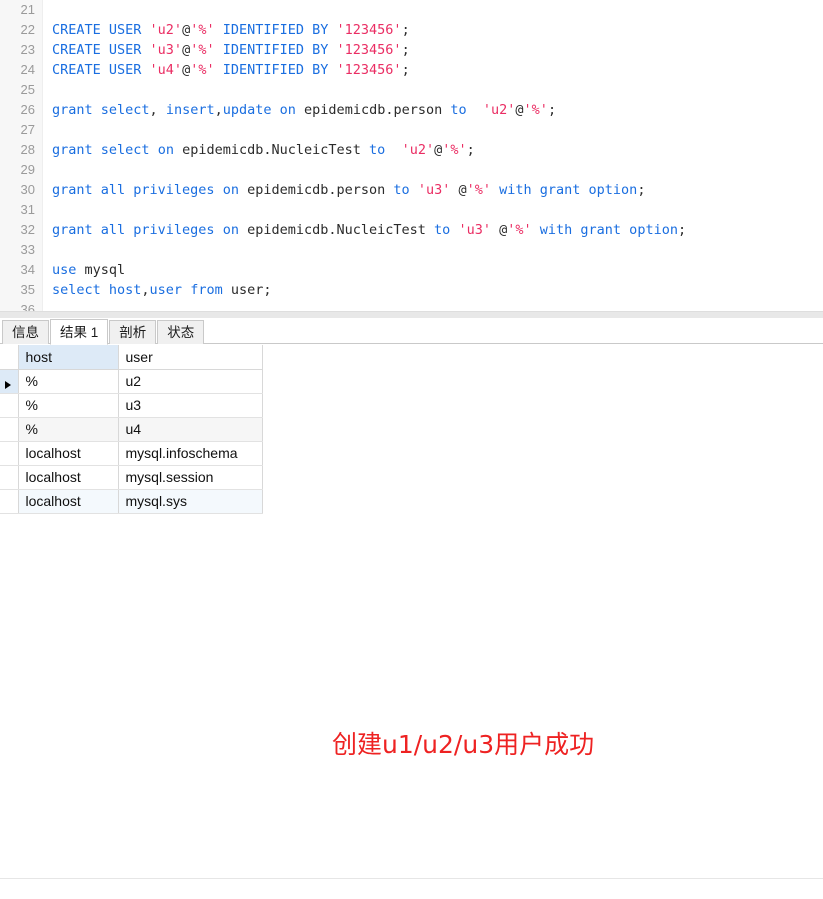 Image resolution: width=823 pixels, height=899 pixels. Describe the element at coordinates (27, 69) in the screenshot. I see `line-number: 24` at that location.